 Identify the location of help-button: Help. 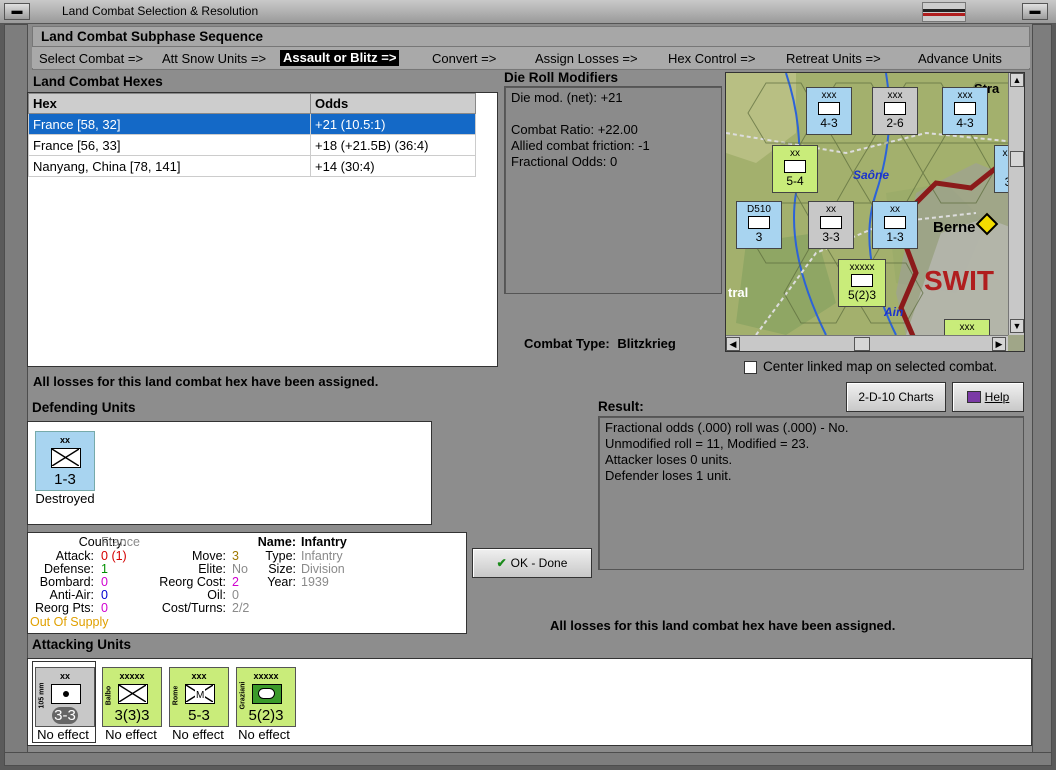
(988, 397).